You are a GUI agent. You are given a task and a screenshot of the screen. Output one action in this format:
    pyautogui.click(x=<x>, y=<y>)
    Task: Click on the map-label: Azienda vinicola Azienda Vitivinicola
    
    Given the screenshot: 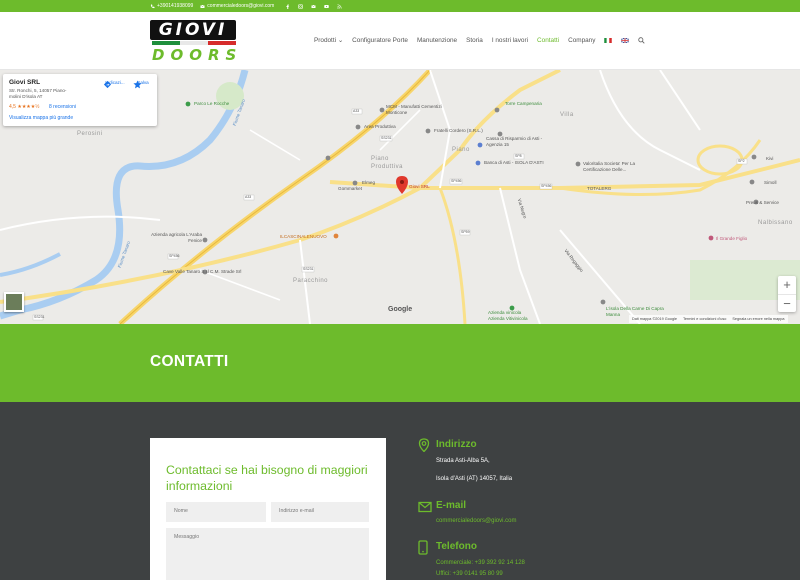 What is the action you would take?
    pyautogui.click(x=508, y=315)
    